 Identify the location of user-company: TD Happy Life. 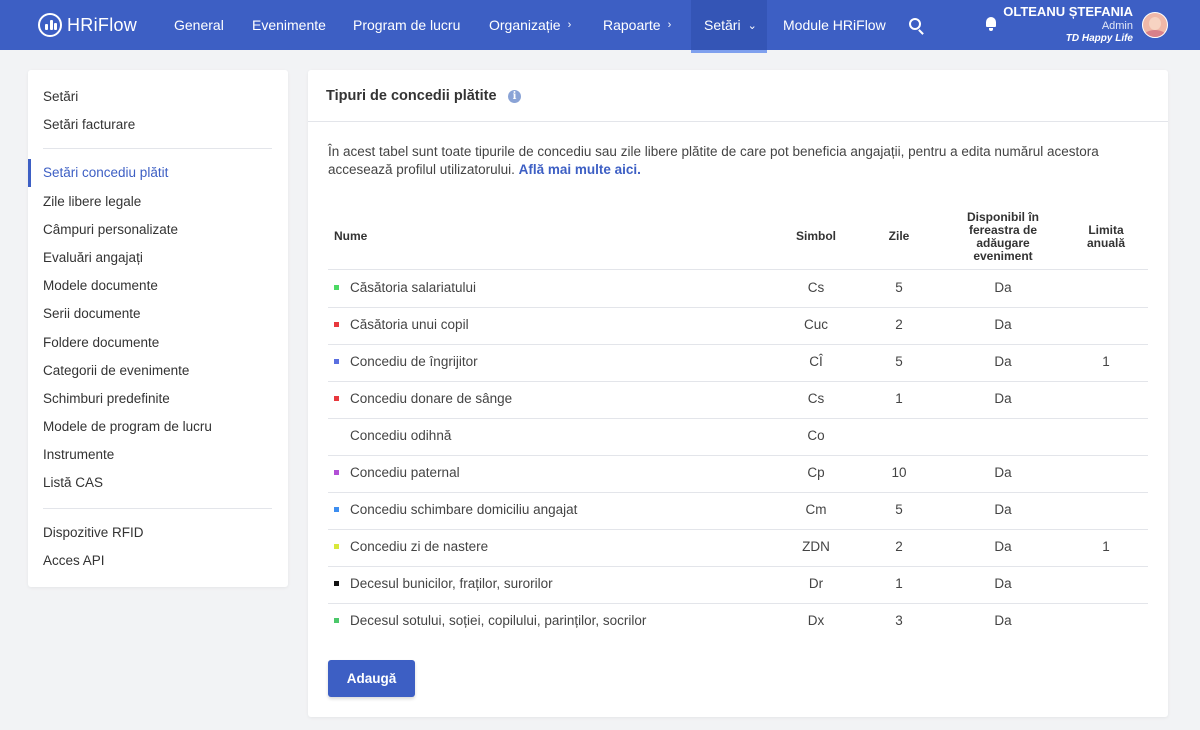
(1099, 38).